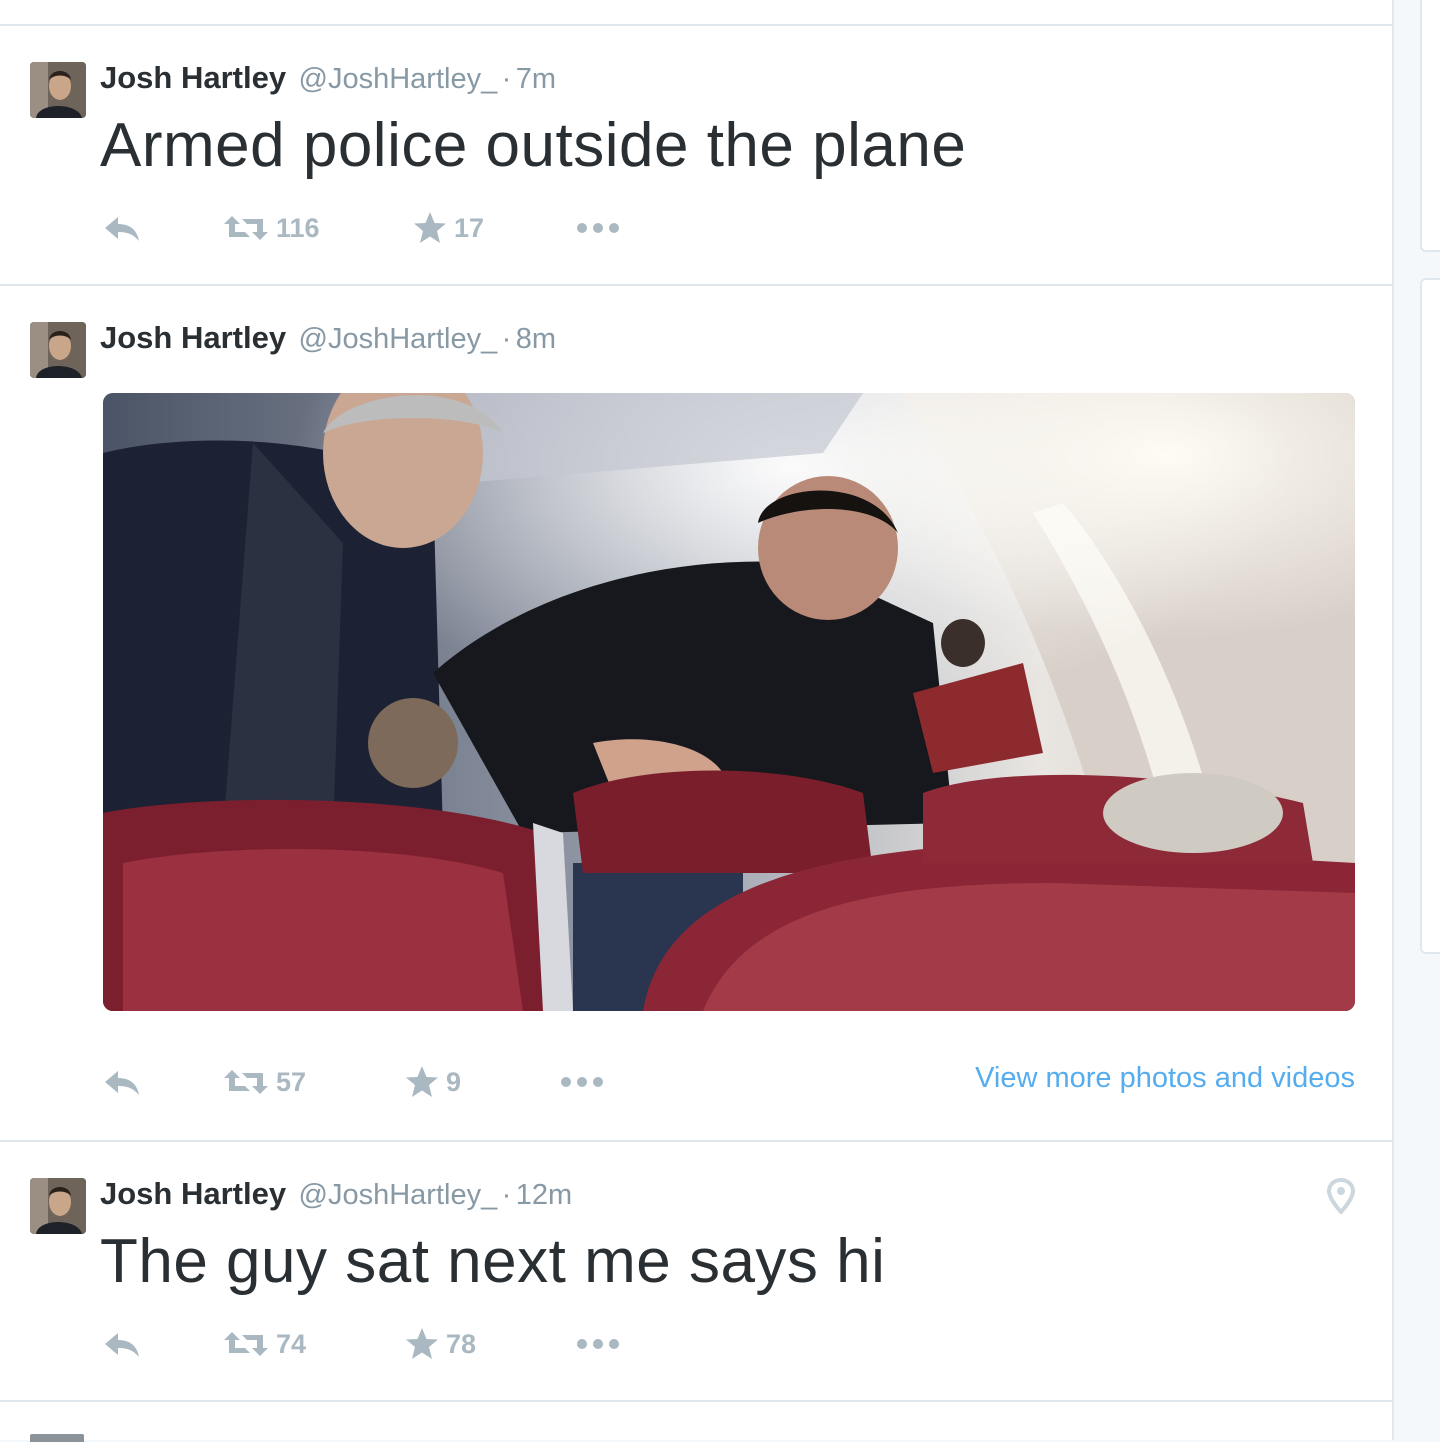  I want to click on retweet-count: 116, so click(298, 227).